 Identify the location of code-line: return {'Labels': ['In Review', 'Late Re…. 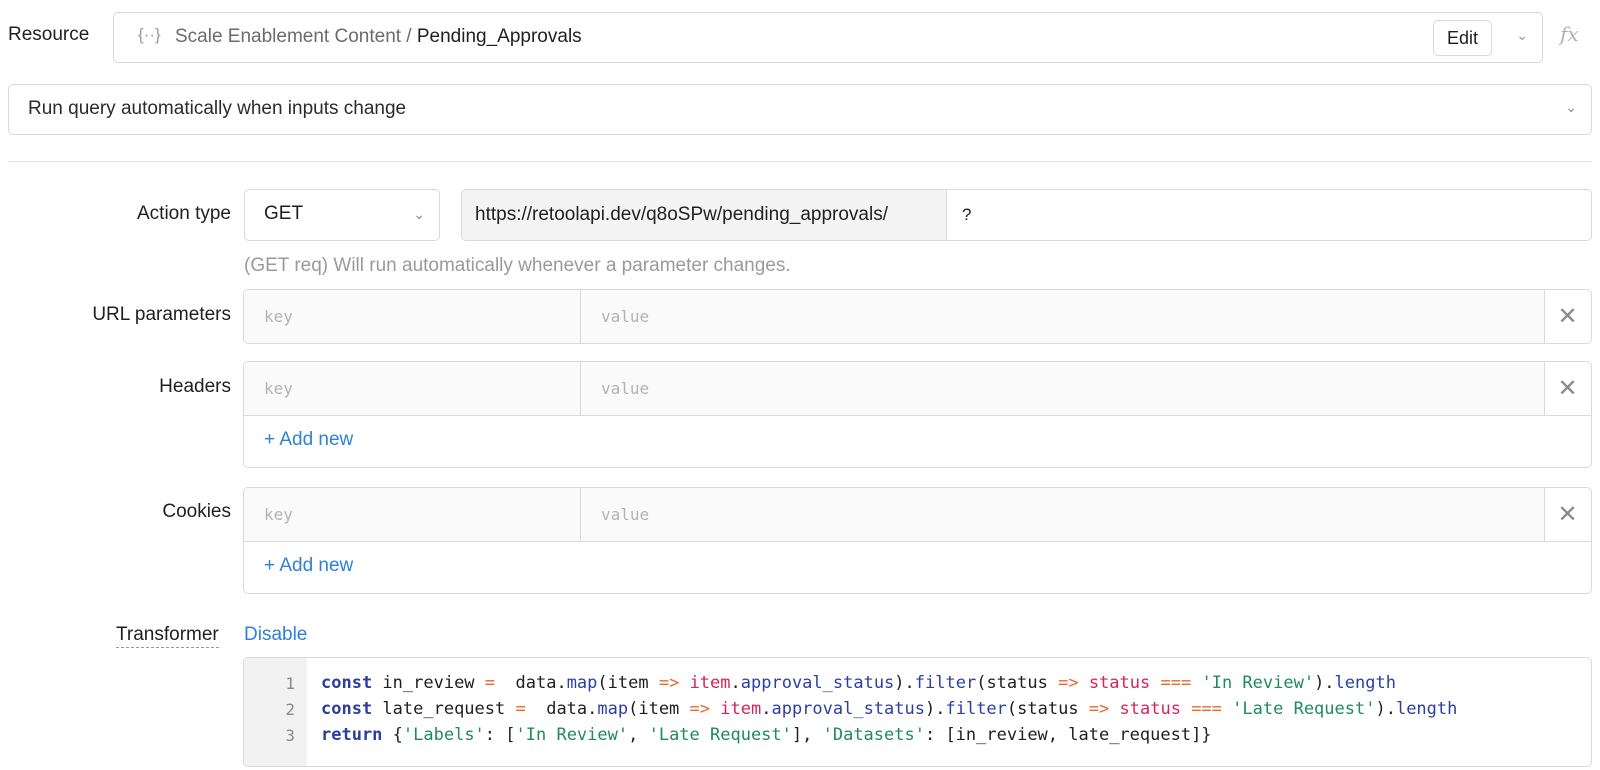
(766, 735).